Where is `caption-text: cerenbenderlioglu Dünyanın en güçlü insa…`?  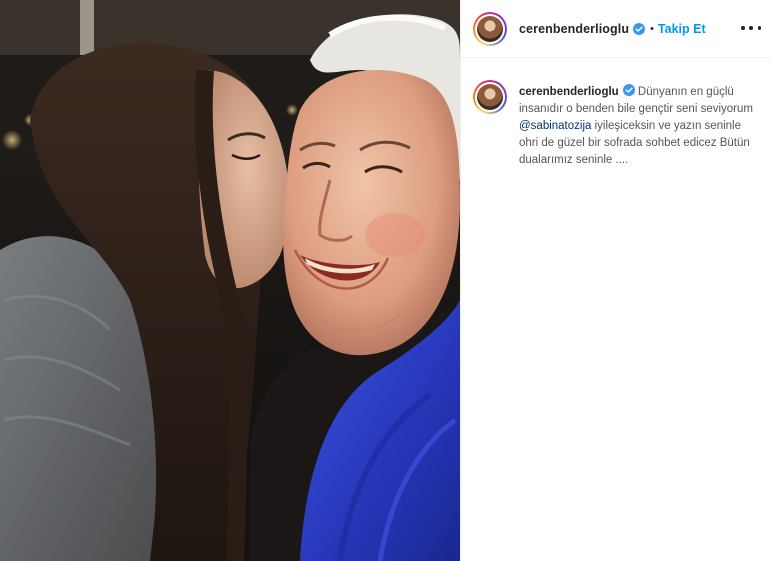 caption-text: cerenbenderlioglu Dünyanın en güçlü insa… is located at coordinates (637, 126).